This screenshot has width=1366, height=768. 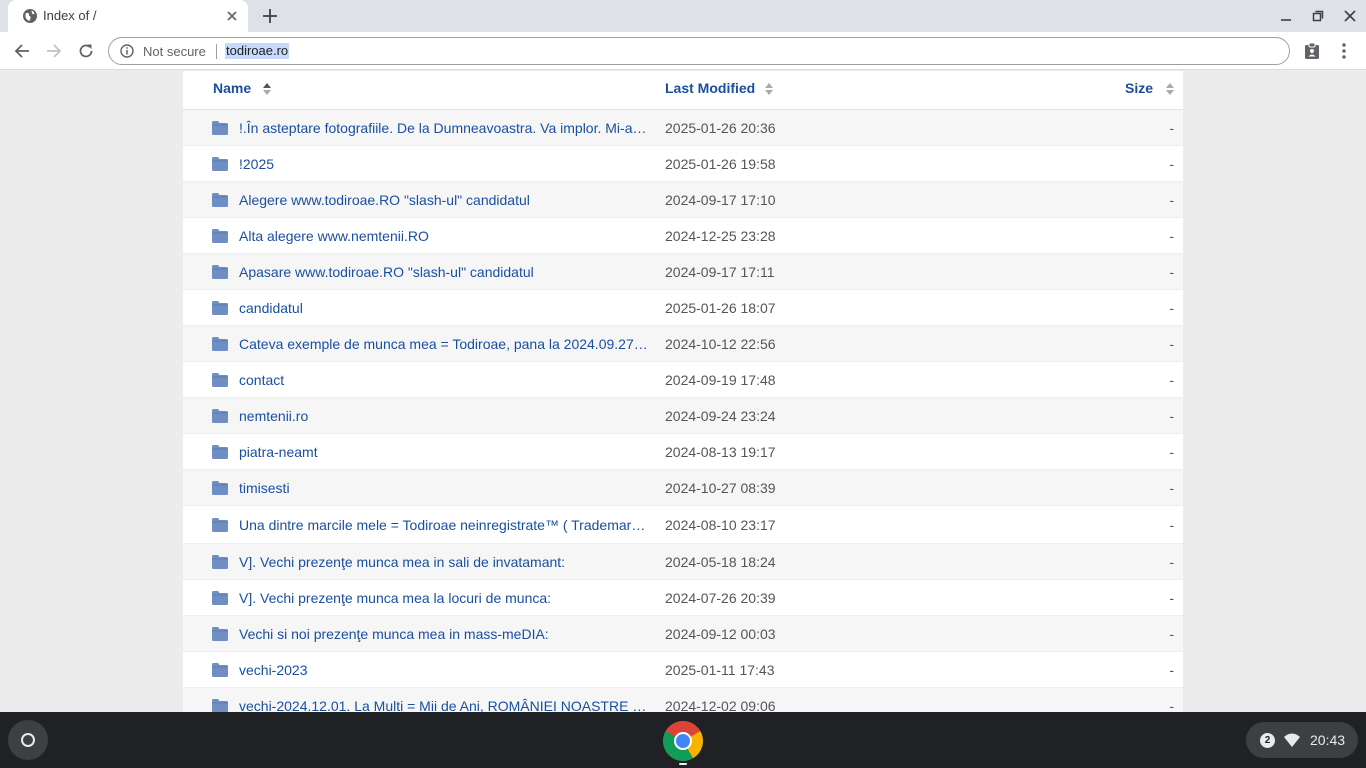 I want to click on table-row: piatra-neamt 2024-08-13 19:17 -, so click(x=683, y=452).